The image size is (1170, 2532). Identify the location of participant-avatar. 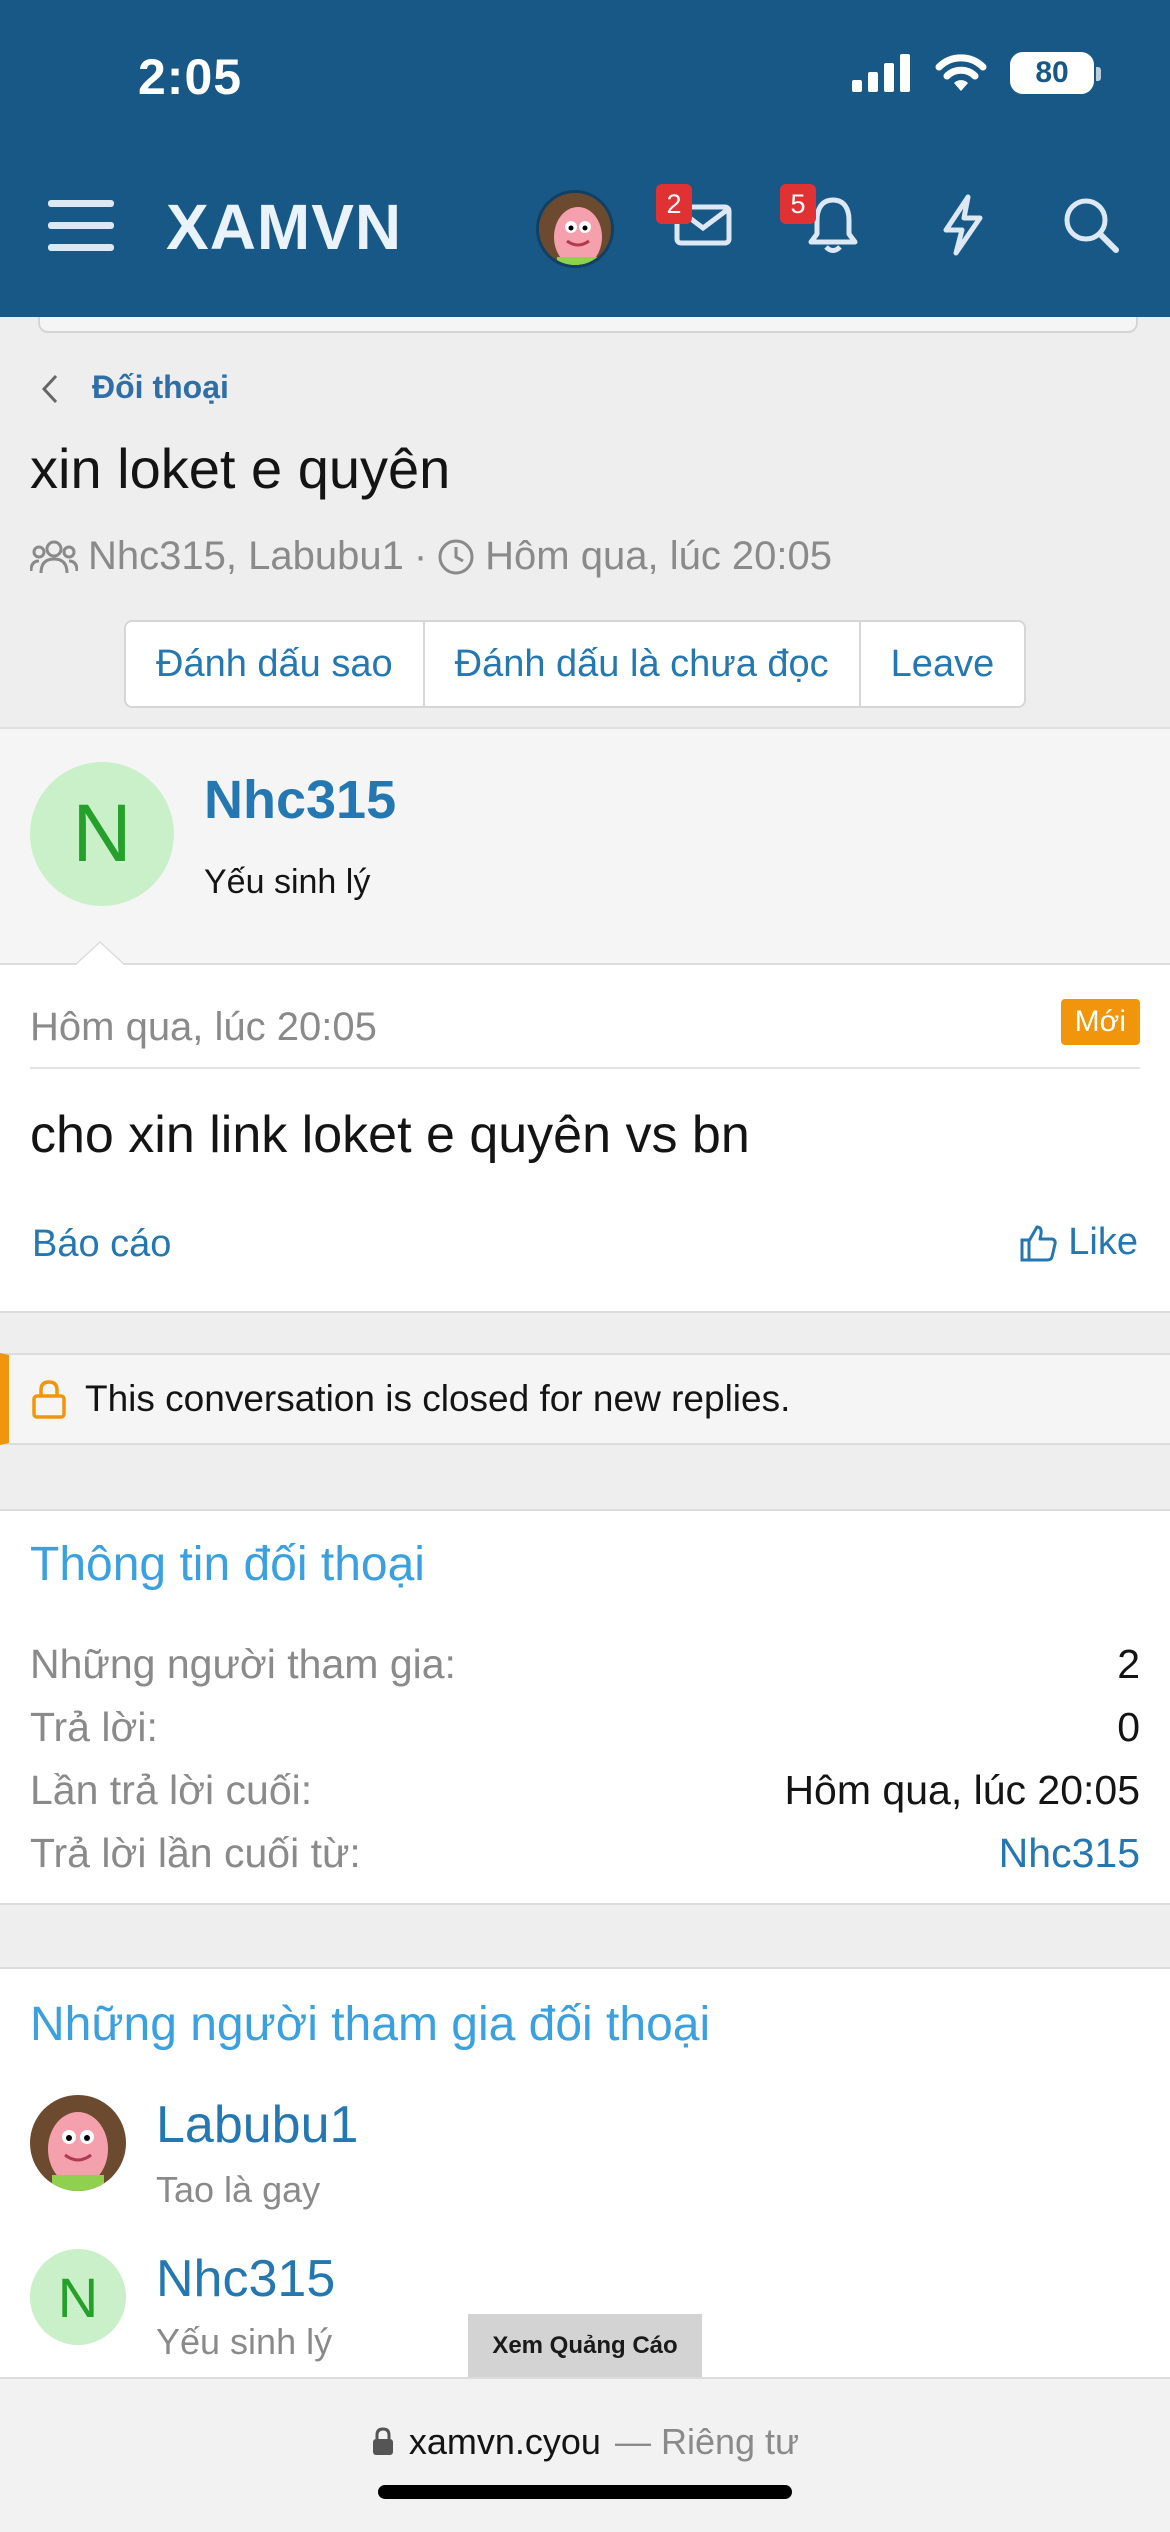
(78, 2143).